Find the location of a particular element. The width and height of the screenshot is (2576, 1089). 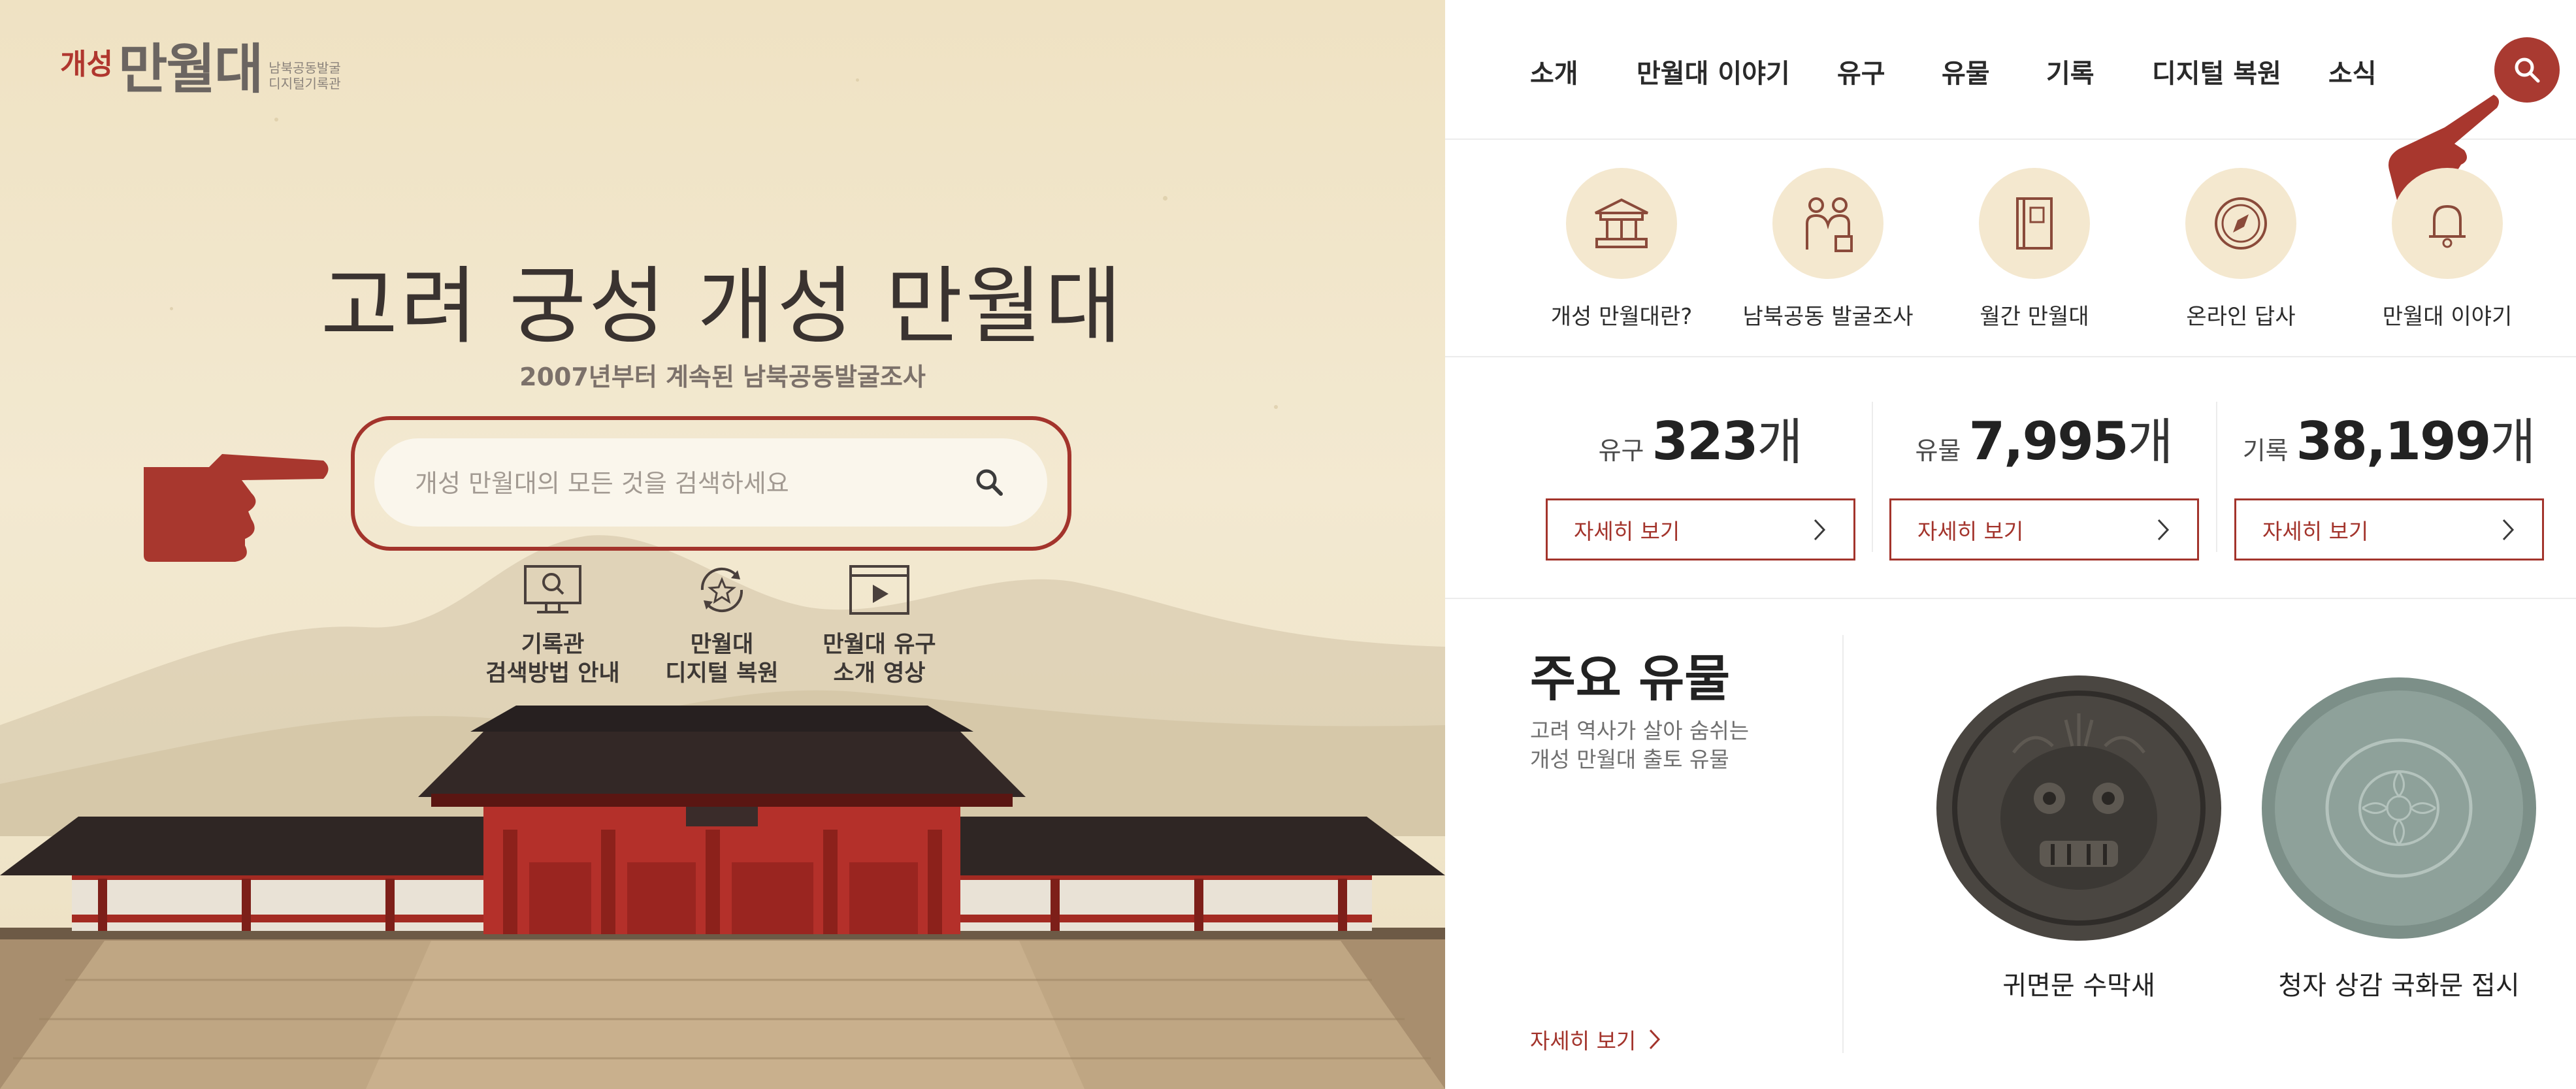

category-label: 만월대 이야기 is located at coordinates (2447, 317).